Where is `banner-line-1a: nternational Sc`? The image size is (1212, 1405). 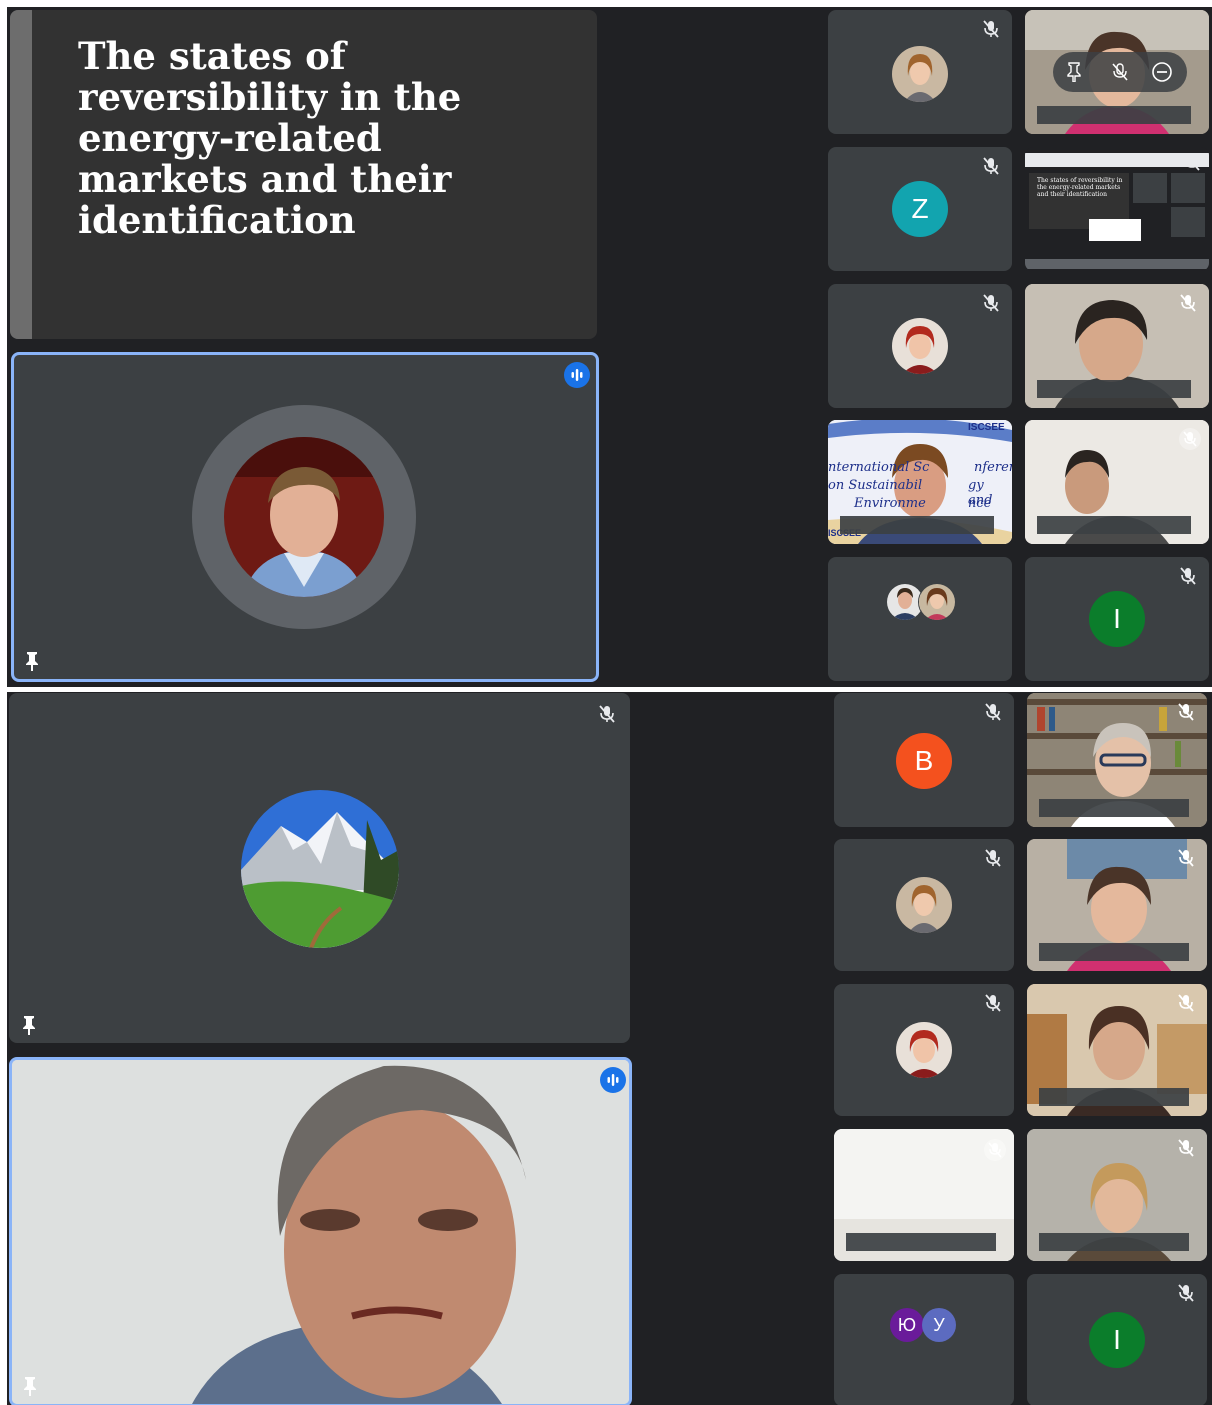 banner-line-1a: nternational Sc is located at coordinates (879, 467).